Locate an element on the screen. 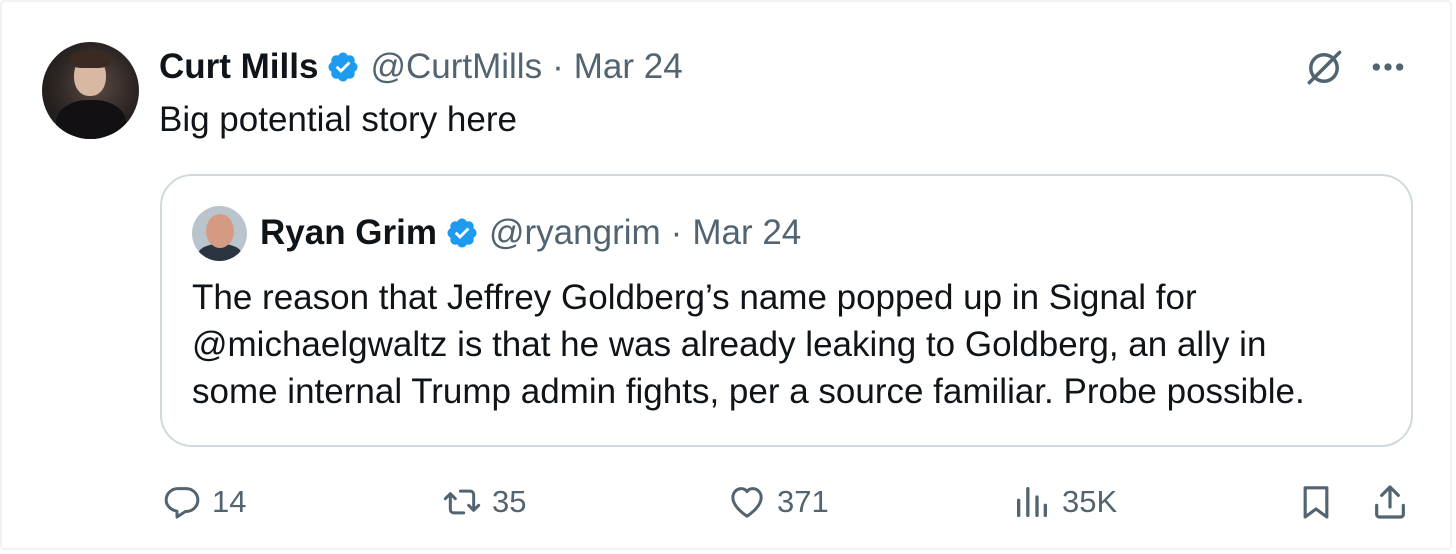 Image resolution: width=1456 pixels, height=554 pixels. views-count: 35K is located at coordinates (1090, 501).